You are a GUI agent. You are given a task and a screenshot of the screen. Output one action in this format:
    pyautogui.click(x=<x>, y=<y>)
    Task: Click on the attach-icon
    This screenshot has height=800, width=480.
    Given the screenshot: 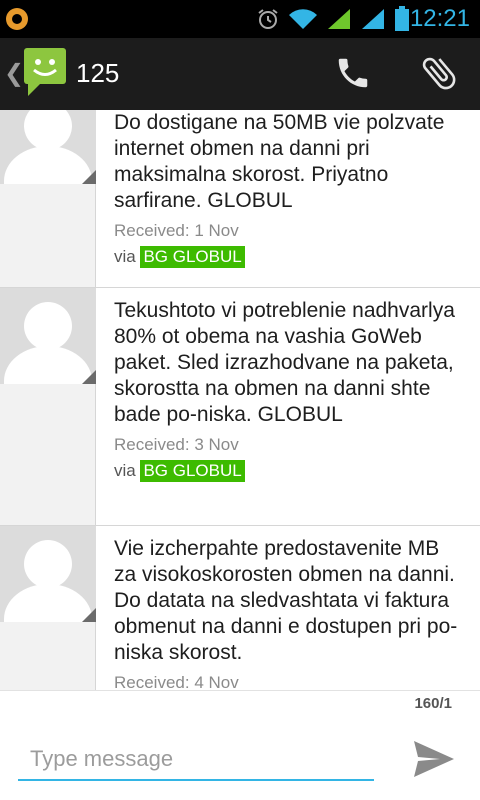 What is the action you would take?
    pyautogui.click(x=439, y=73)
    